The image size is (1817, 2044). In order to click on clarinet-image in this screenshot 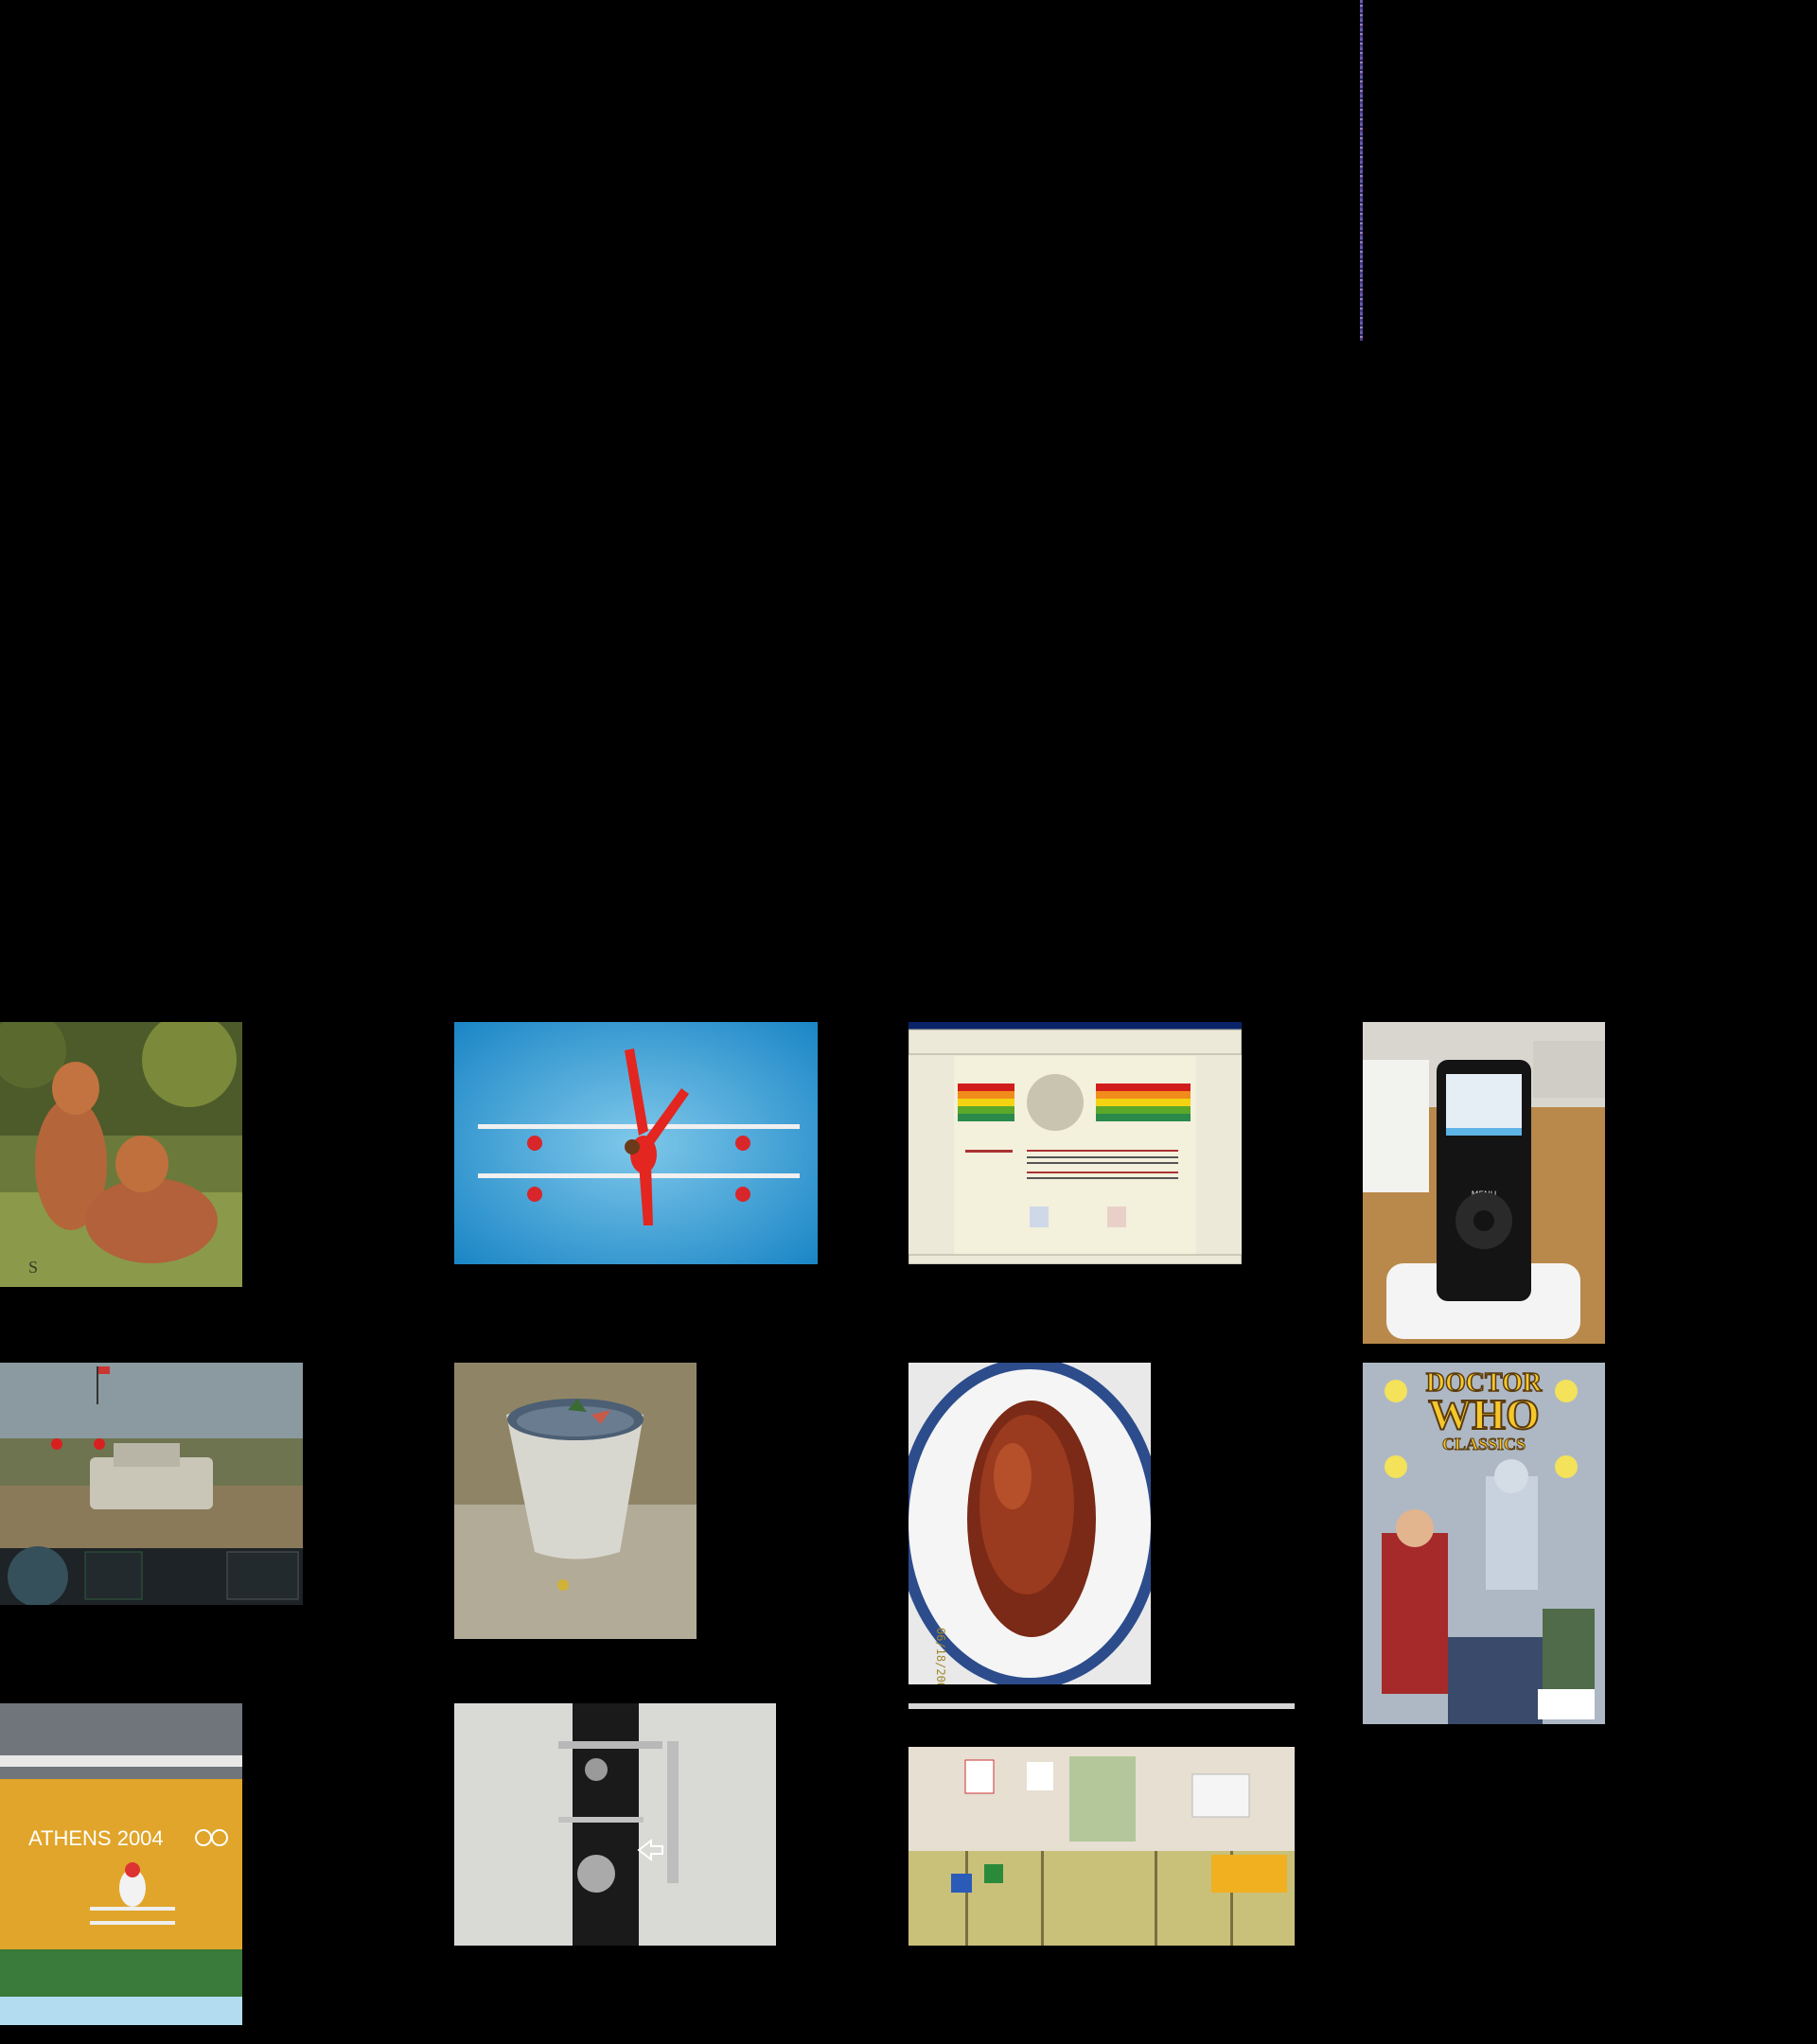, I will do `click(615, 1824)`.